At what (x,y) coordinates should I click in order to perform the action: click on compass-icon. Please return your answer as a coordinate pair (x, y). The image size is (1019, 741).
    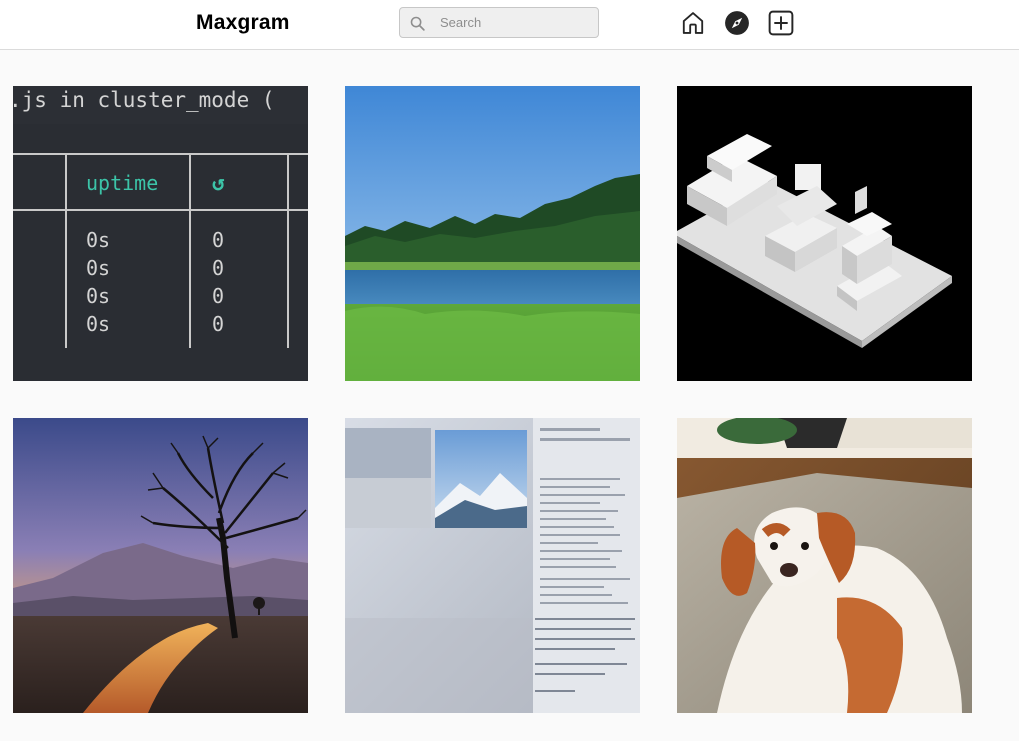
    Looking at the image, I should click on (737, 23).